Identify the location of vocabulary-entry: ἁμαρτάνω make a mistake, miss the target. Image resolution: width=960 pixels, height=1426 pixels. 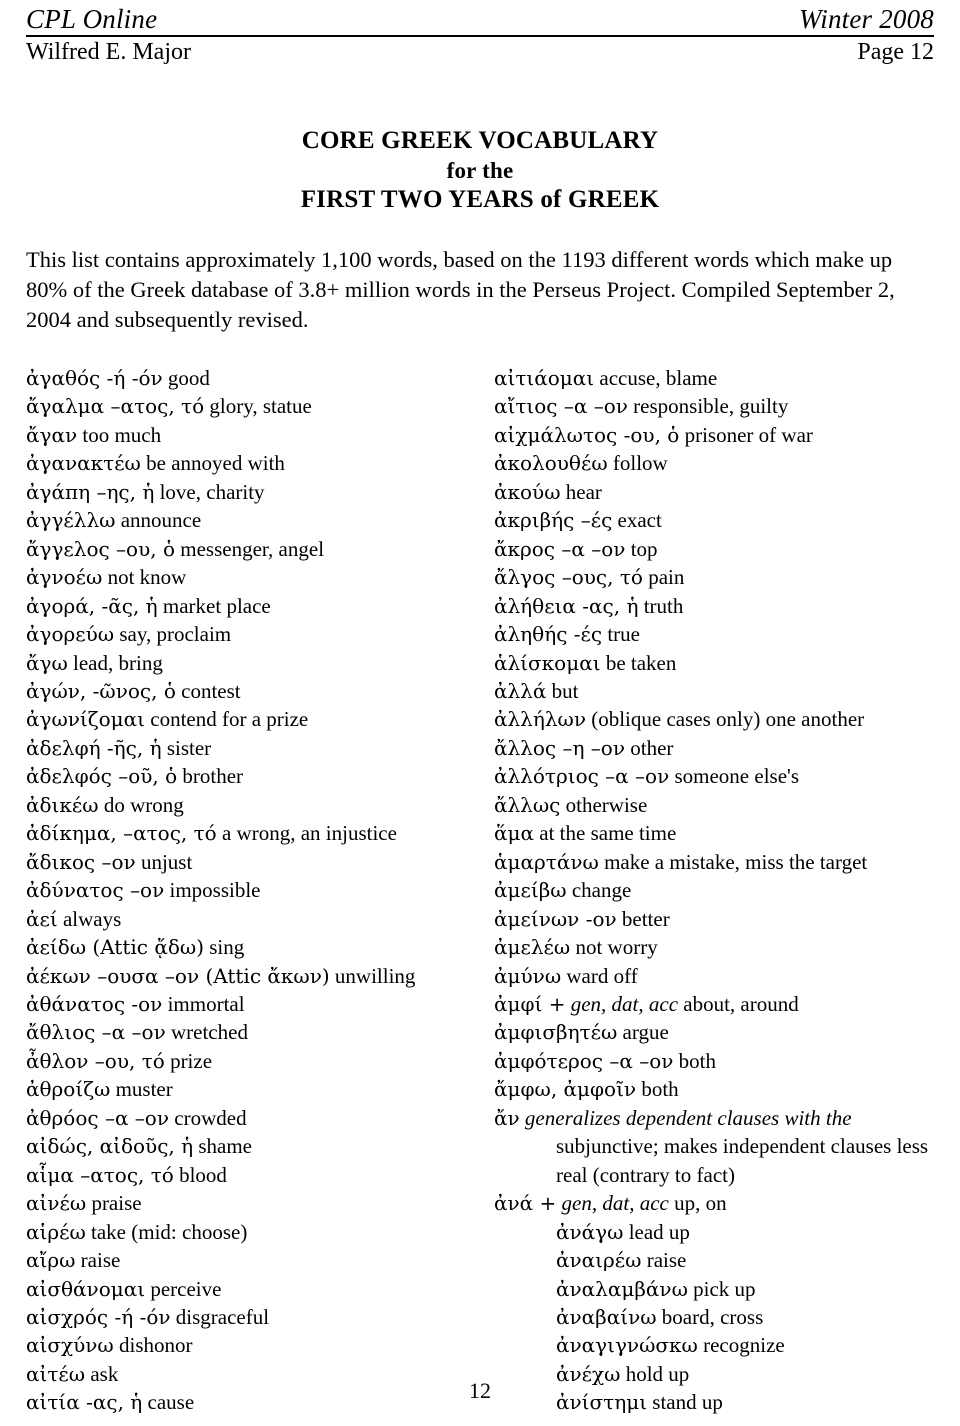
(714, 862).